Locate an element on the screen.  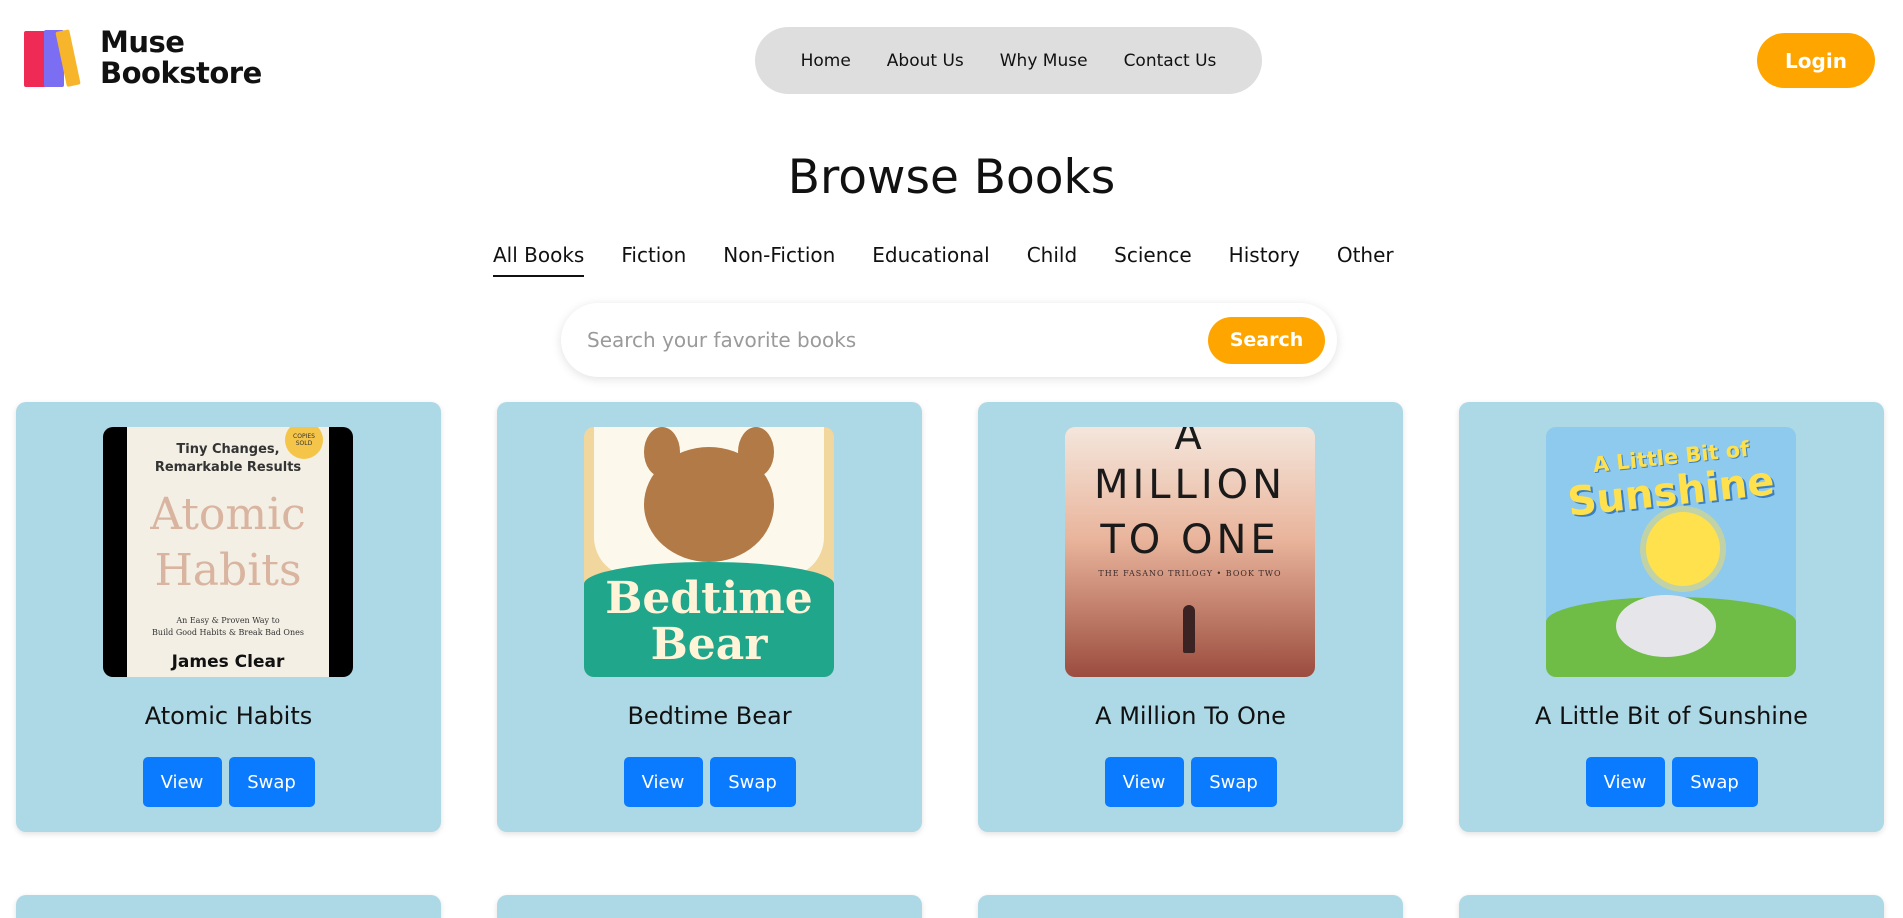
book-cover-image: Bedtime Bear is located at coordinates (709, 552).